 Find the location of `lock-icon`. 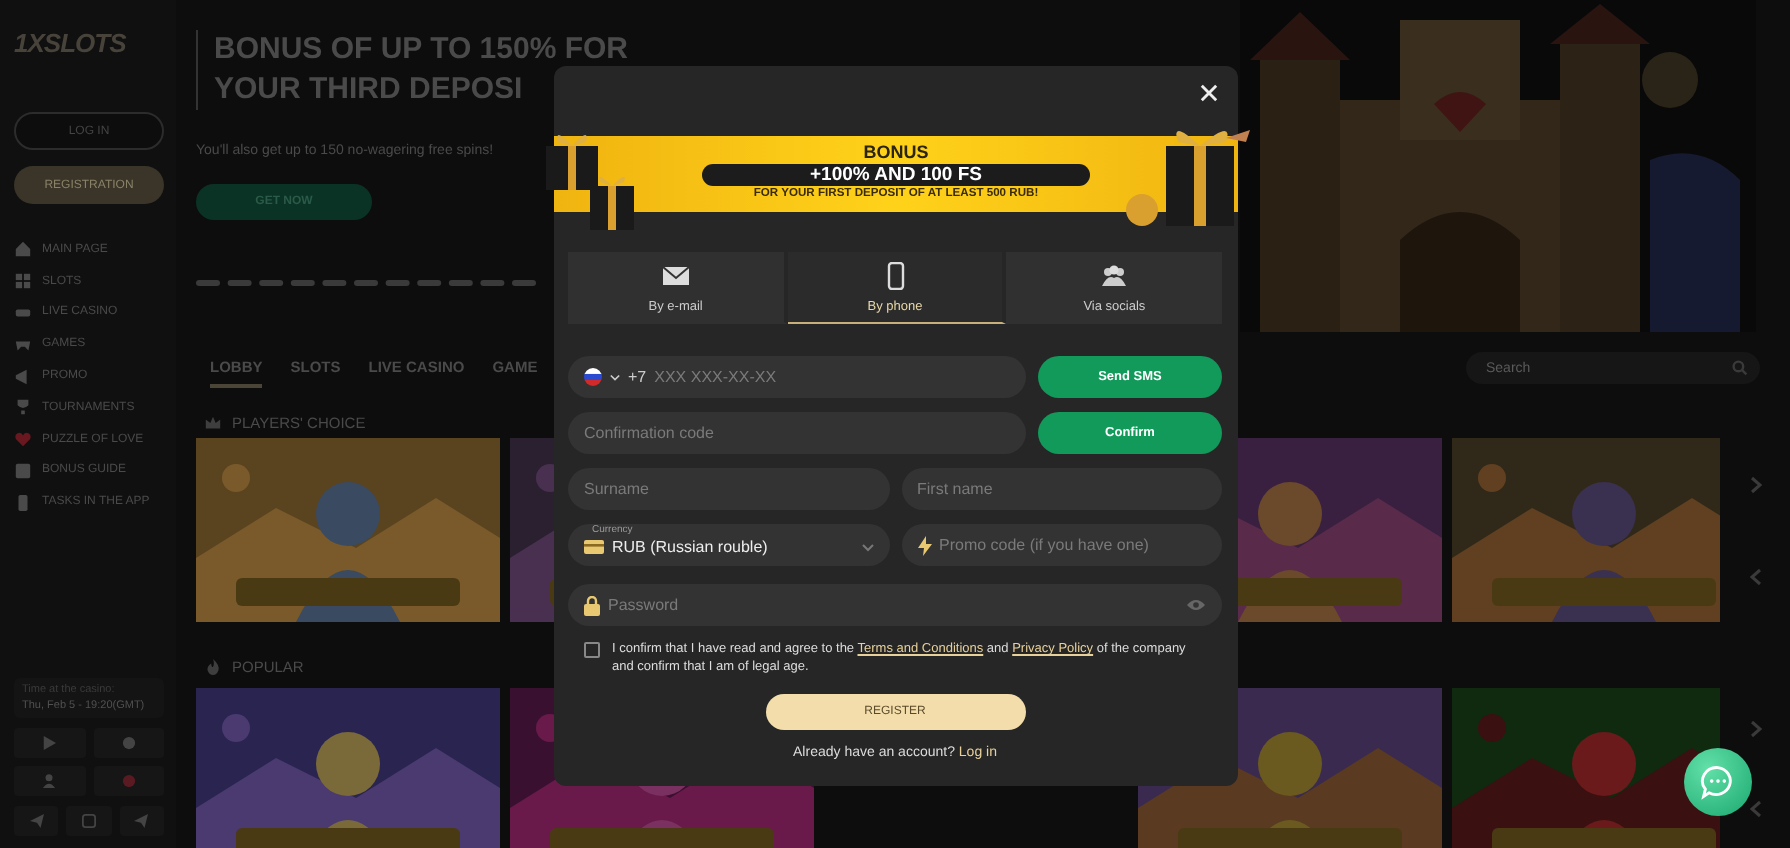

lock-icon is located at coordinates (592, 605).